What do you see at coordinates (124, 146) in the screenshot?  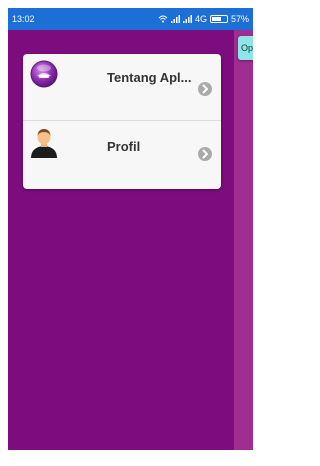 I see `menu-item-label: Profil` at bounding box center [124, 146].